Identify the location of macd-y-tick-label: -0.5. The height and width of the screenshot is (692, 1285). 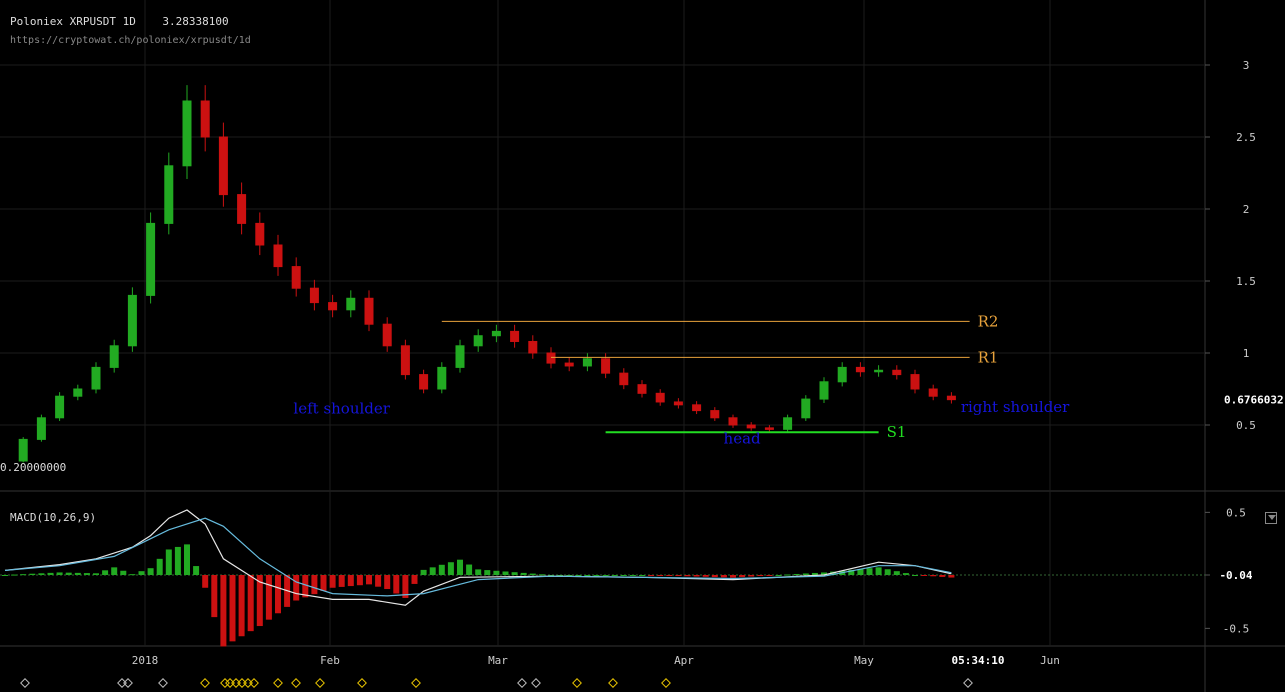
(1236, 628).